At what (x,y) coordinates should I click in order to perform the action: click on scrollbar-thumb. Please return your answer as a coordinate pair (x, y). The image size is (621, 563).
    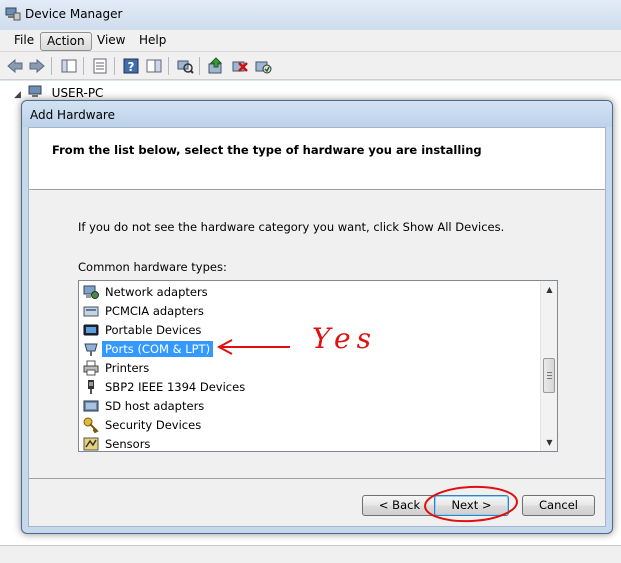
    Looking at the image, I should click on (549, 375).